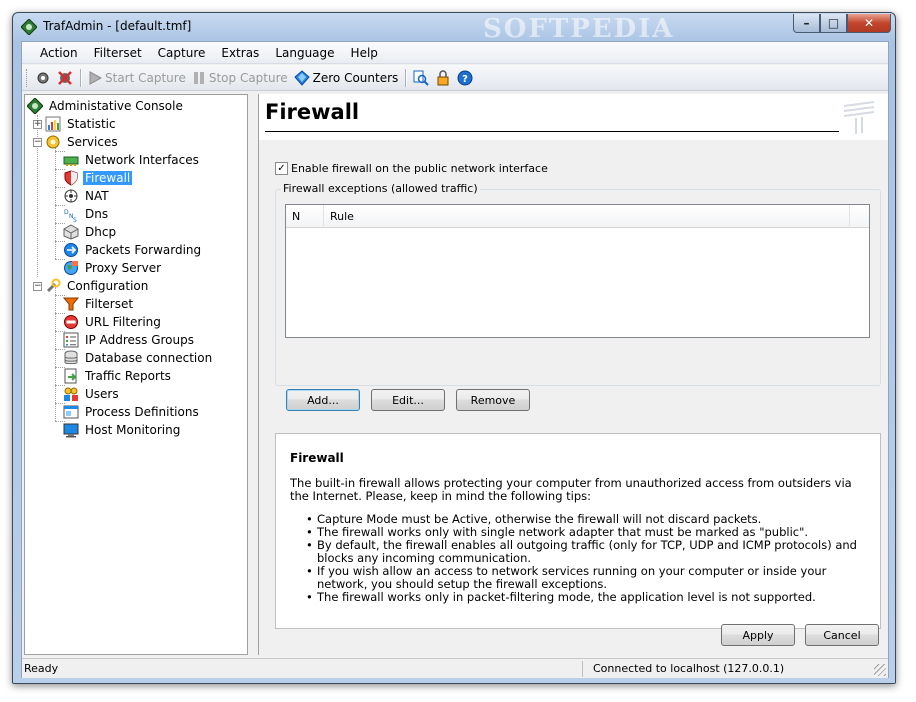  What do you see at coordinates (27, 77) in the screenshot?
I see `toolbar-grip` at bounding box center [27, 77].